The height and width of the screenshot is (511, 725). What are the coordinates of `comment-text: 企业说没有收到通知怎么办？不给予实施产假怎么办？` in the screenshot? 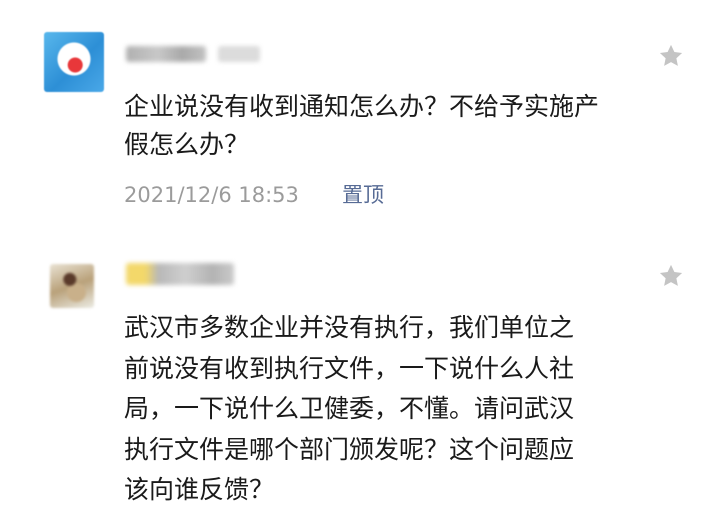 It's located at (362, 125).